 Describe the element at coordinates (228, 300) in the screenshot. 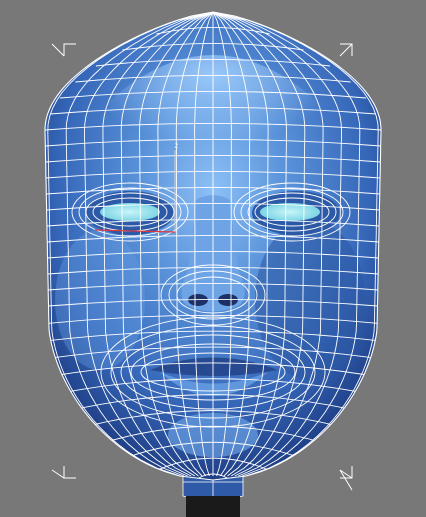

I see `right-nostril` at that location.